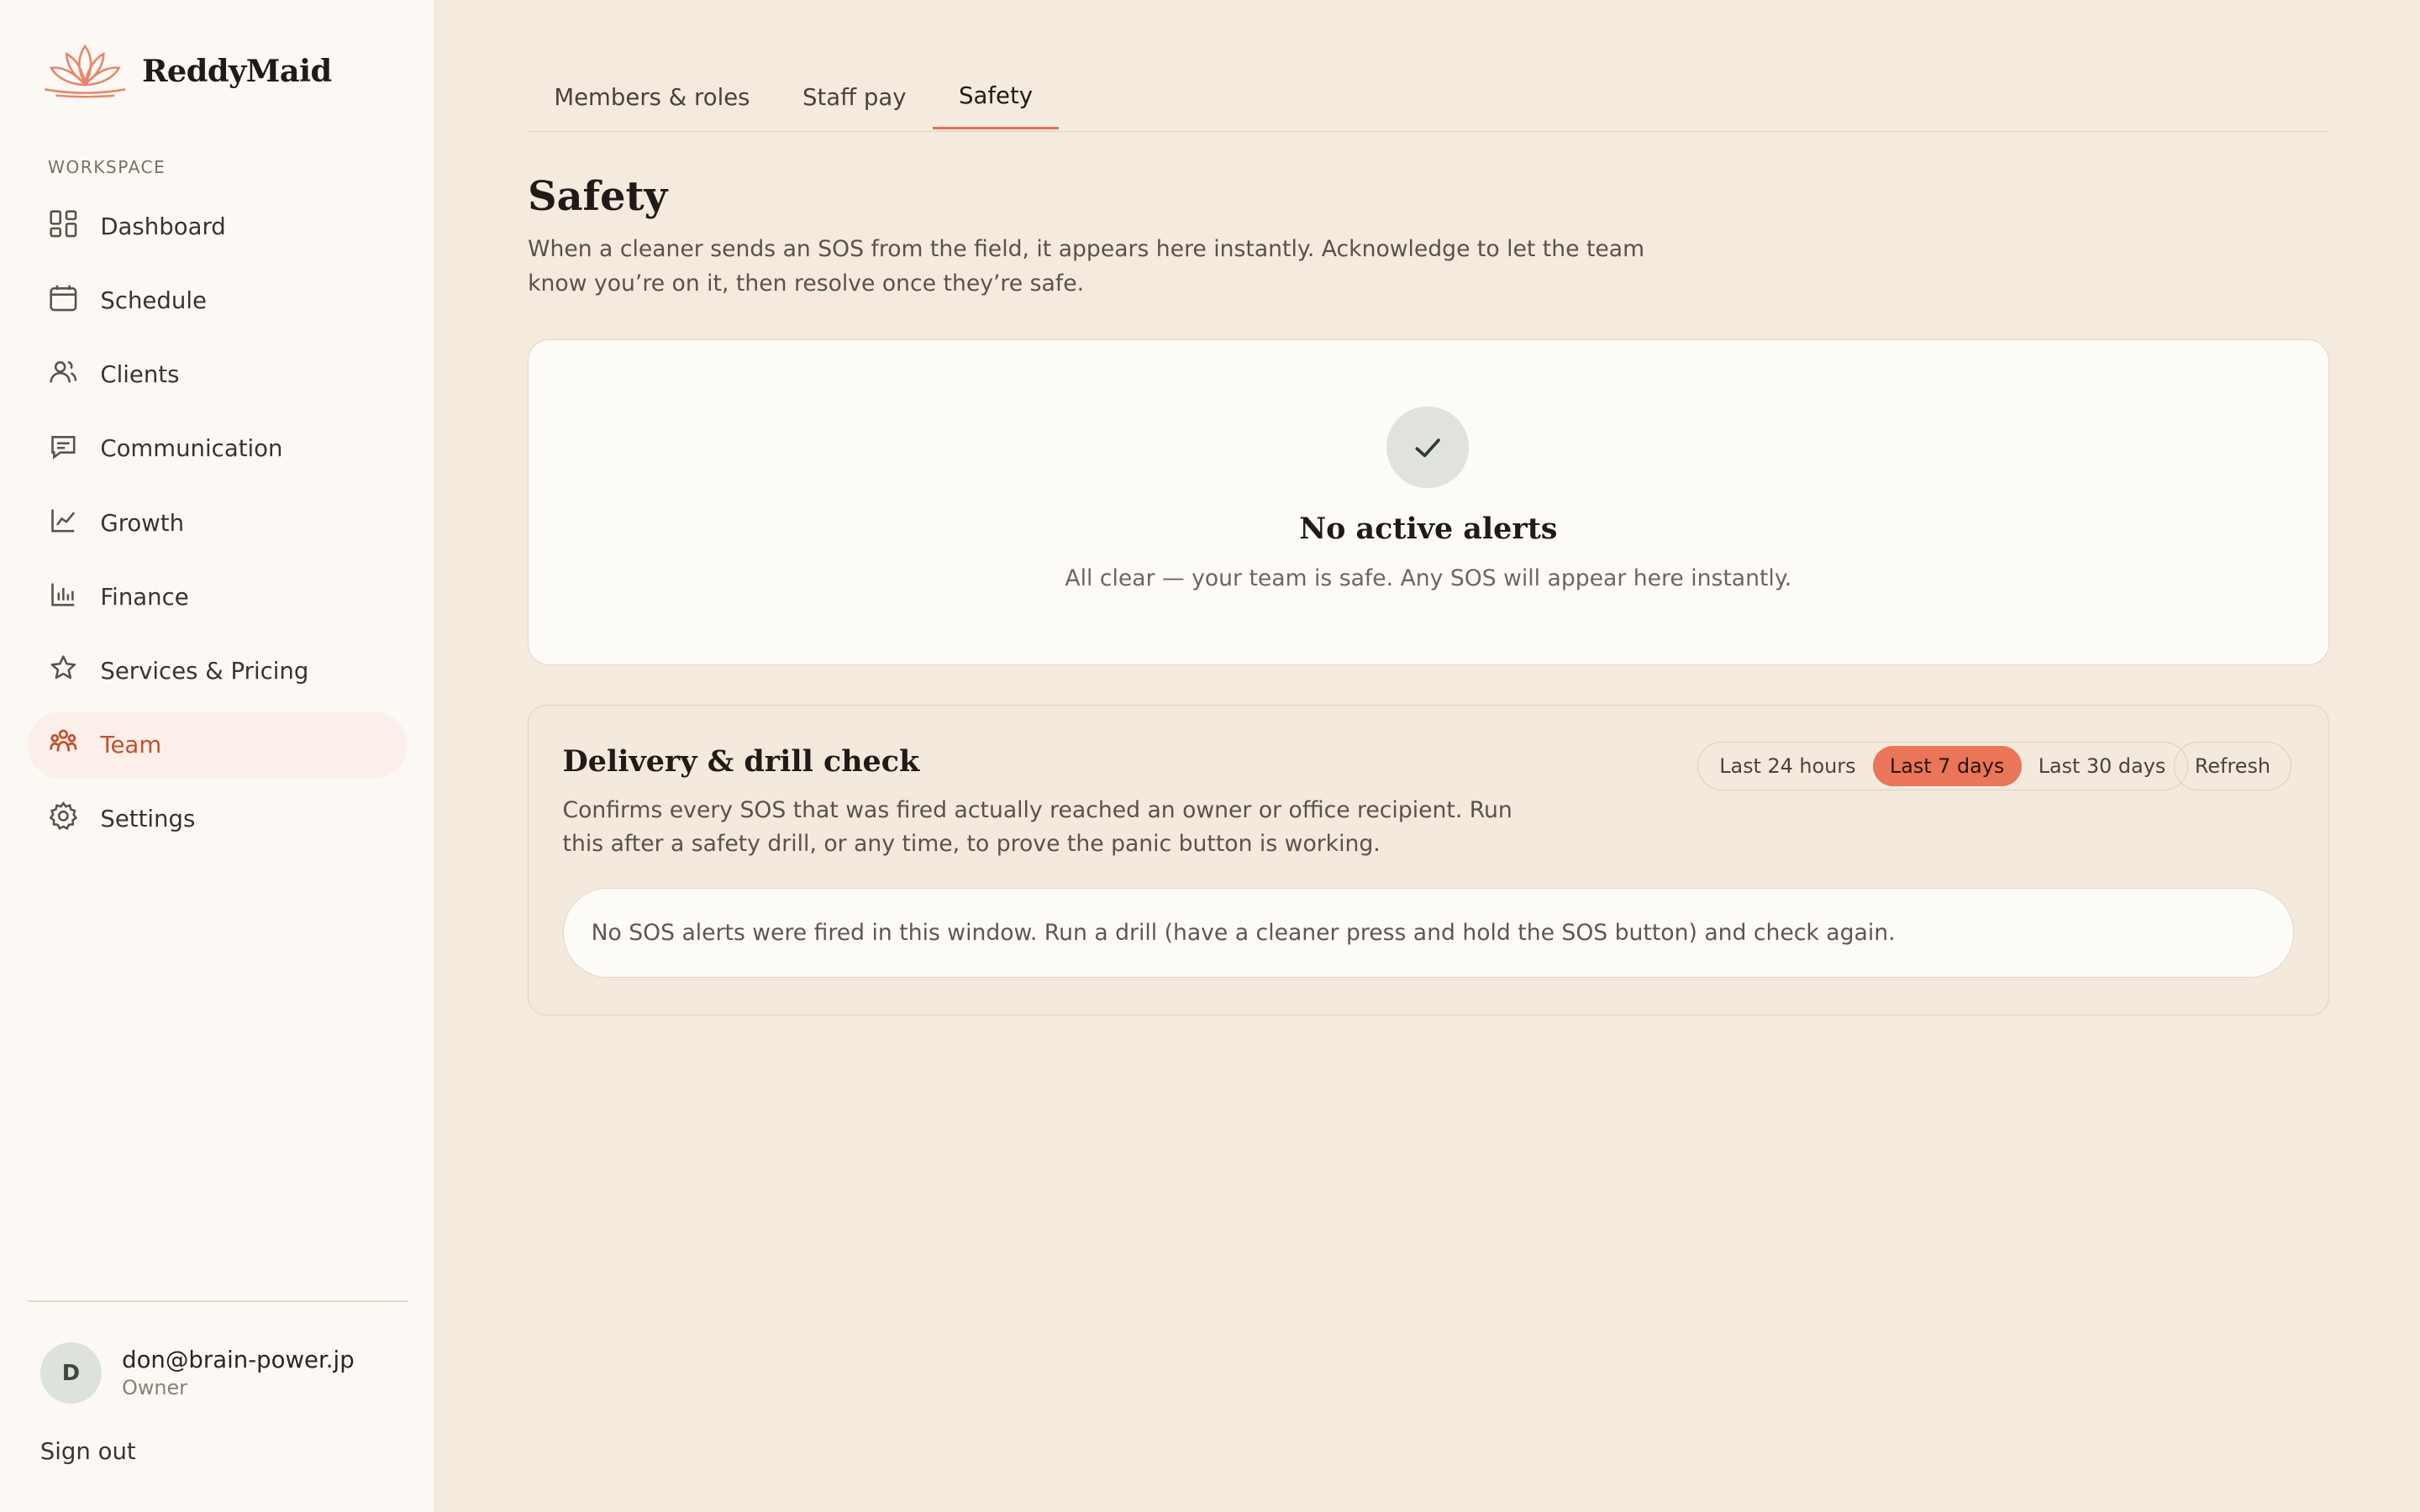  Describe the element at coordinates (148, 819) in the screenshot. I see `sidebar-item-label: Settings` at that location.